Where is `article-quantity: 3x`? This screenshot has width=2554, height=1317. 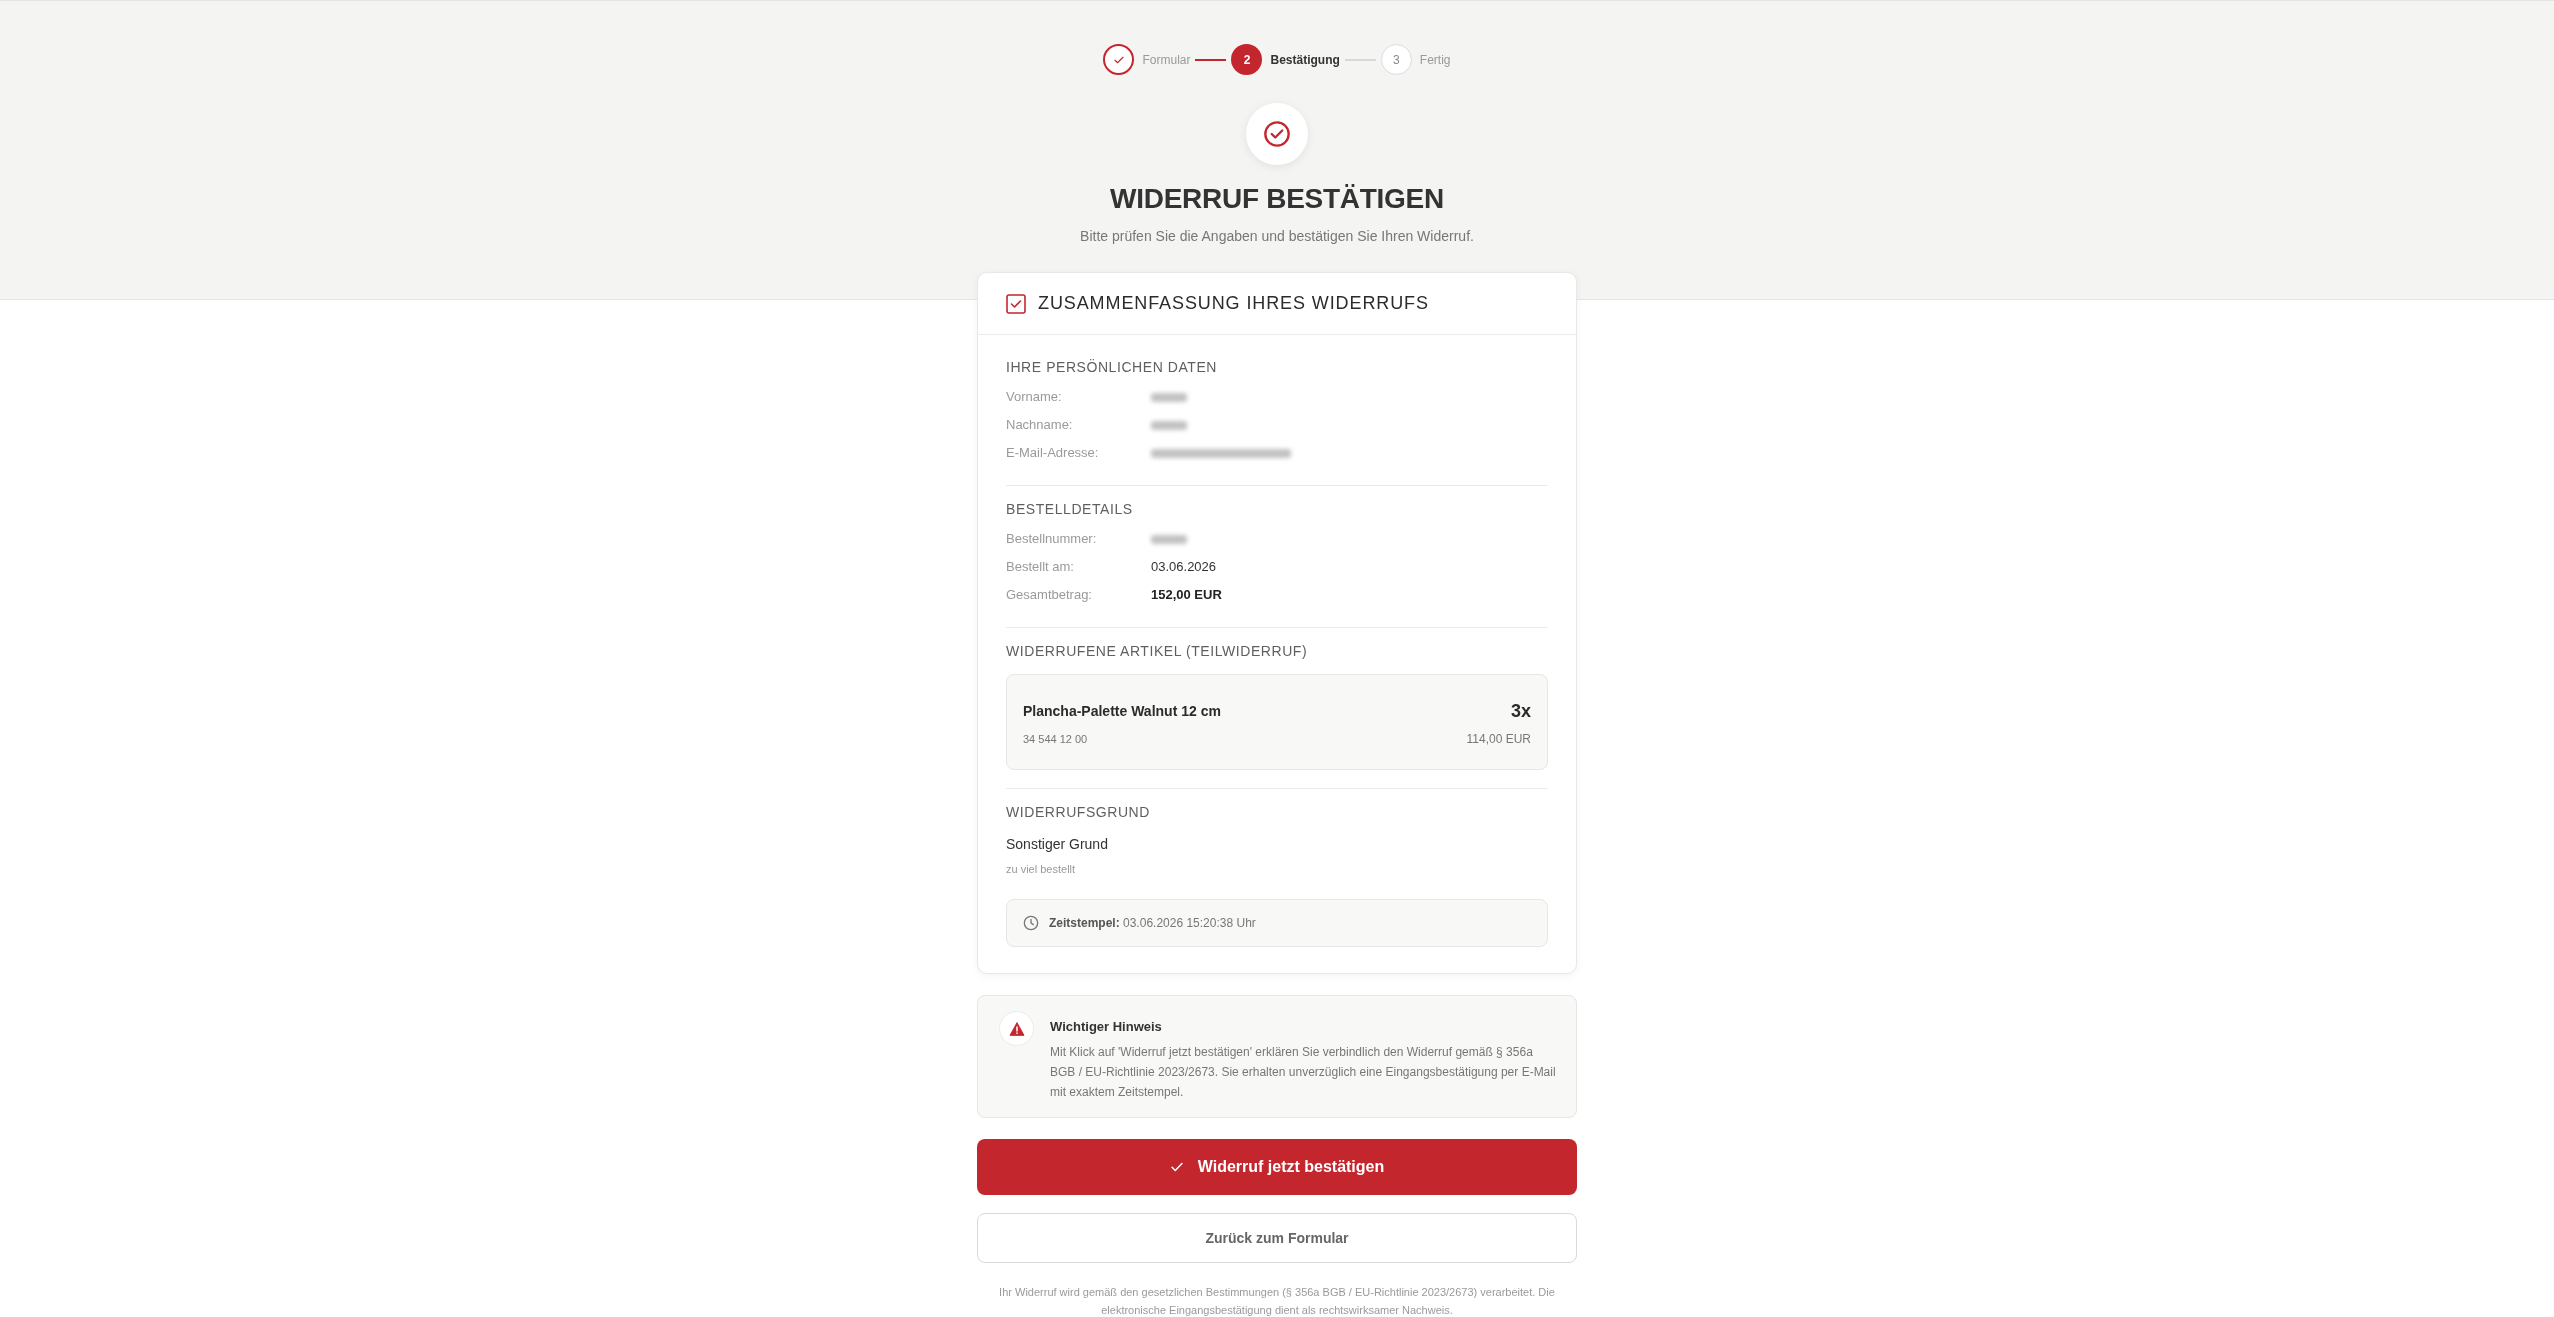 article-quantity: 3x is located at coordinates (1520, 711).